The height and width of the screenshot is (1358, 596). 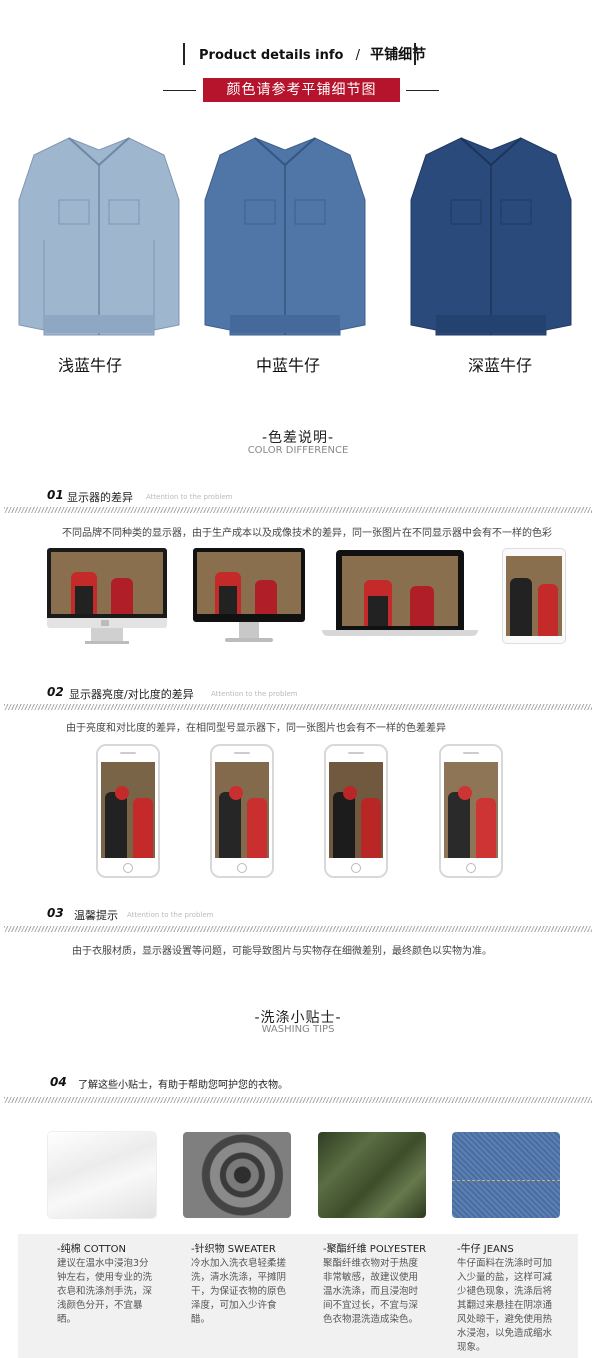 What do you see at coordinates (55, 913) in the screenshot?
I see `item-03-number: 03` at bounding box center [55, 913].